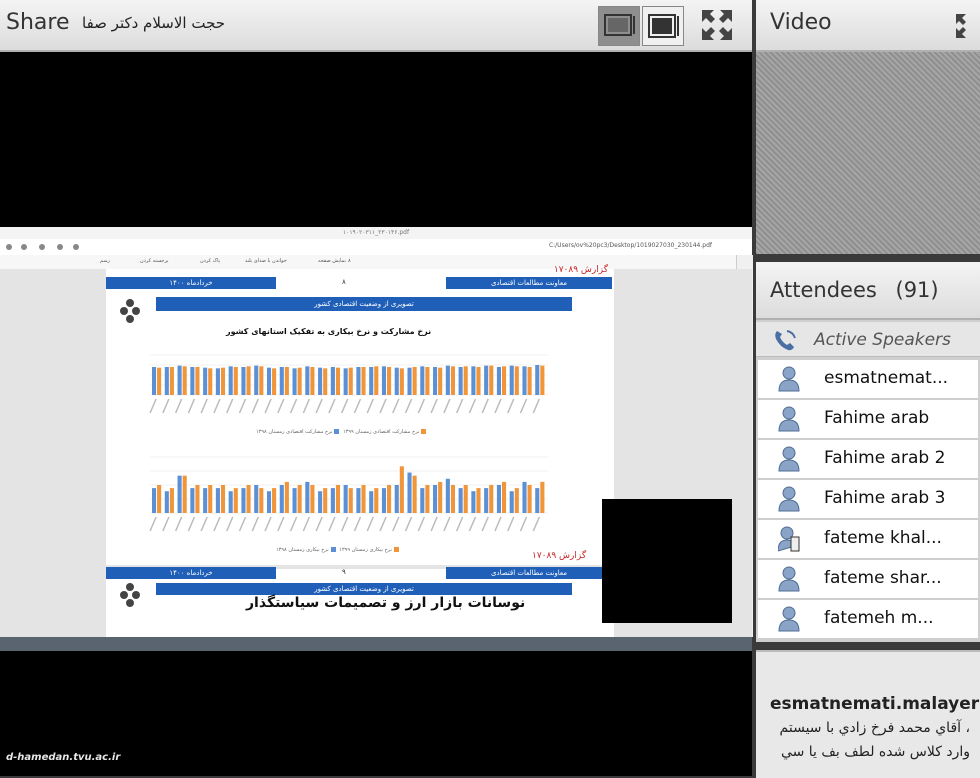 The height and width of the screenshot is (778, 980). What do you see at coordinates (332, 261) in the screenshot?
I see `toolbar-item: نمایش صفحه` at bounding box center [332, 261].